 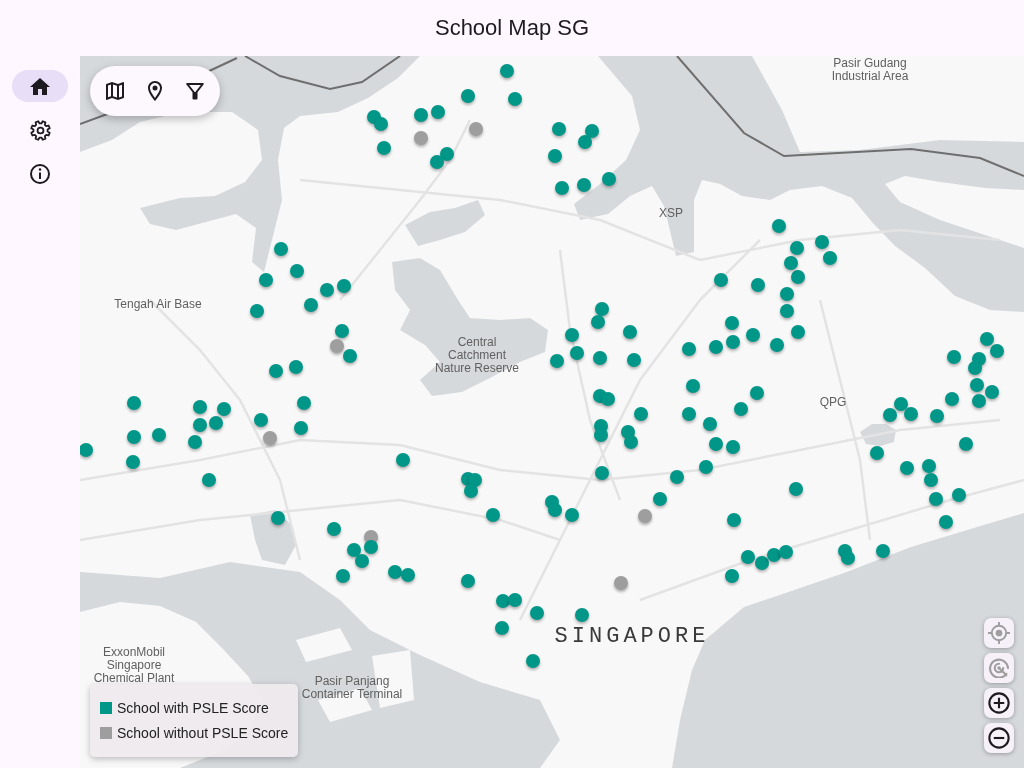 I want to click on target-icon, so click(x=999, y=668).